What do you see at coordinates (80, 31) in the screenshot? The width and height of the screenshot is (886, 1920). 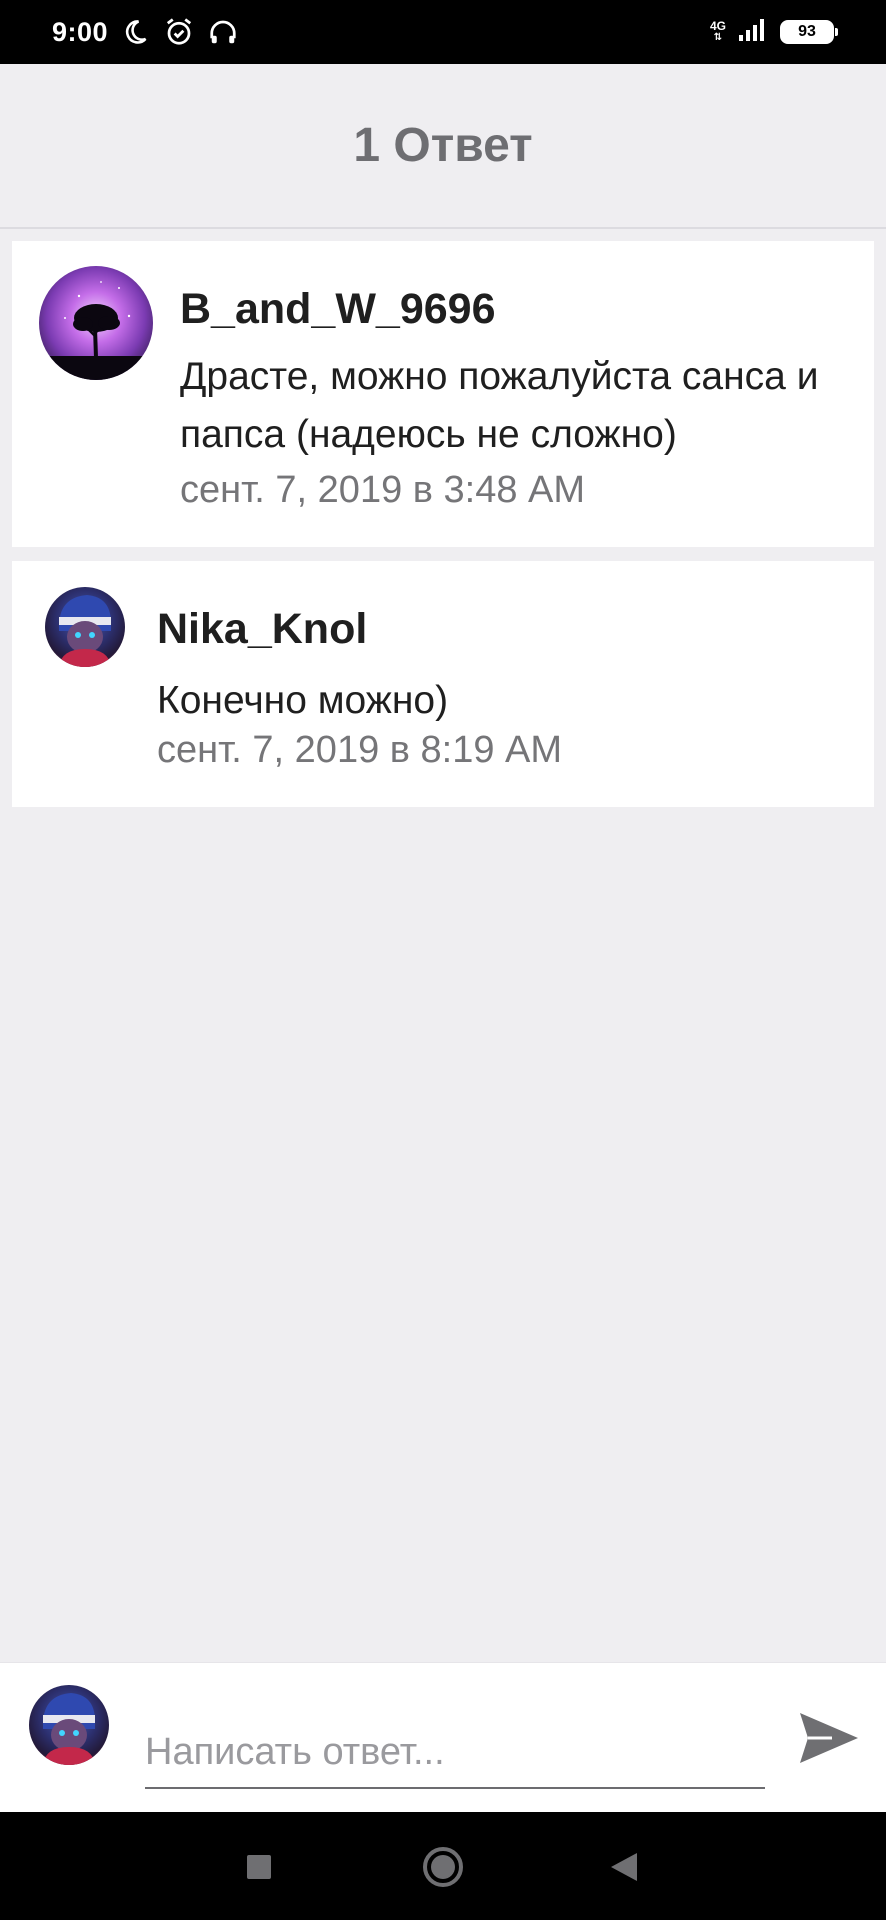 I see `status-time: 9:00` at bounding box center [80, 31].